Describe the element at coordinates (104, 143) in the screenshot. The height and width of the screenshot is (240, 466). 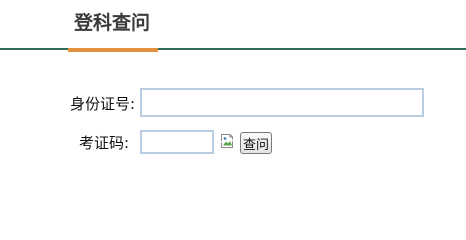
I see `ticket-code-label: 考证码:` at that location.